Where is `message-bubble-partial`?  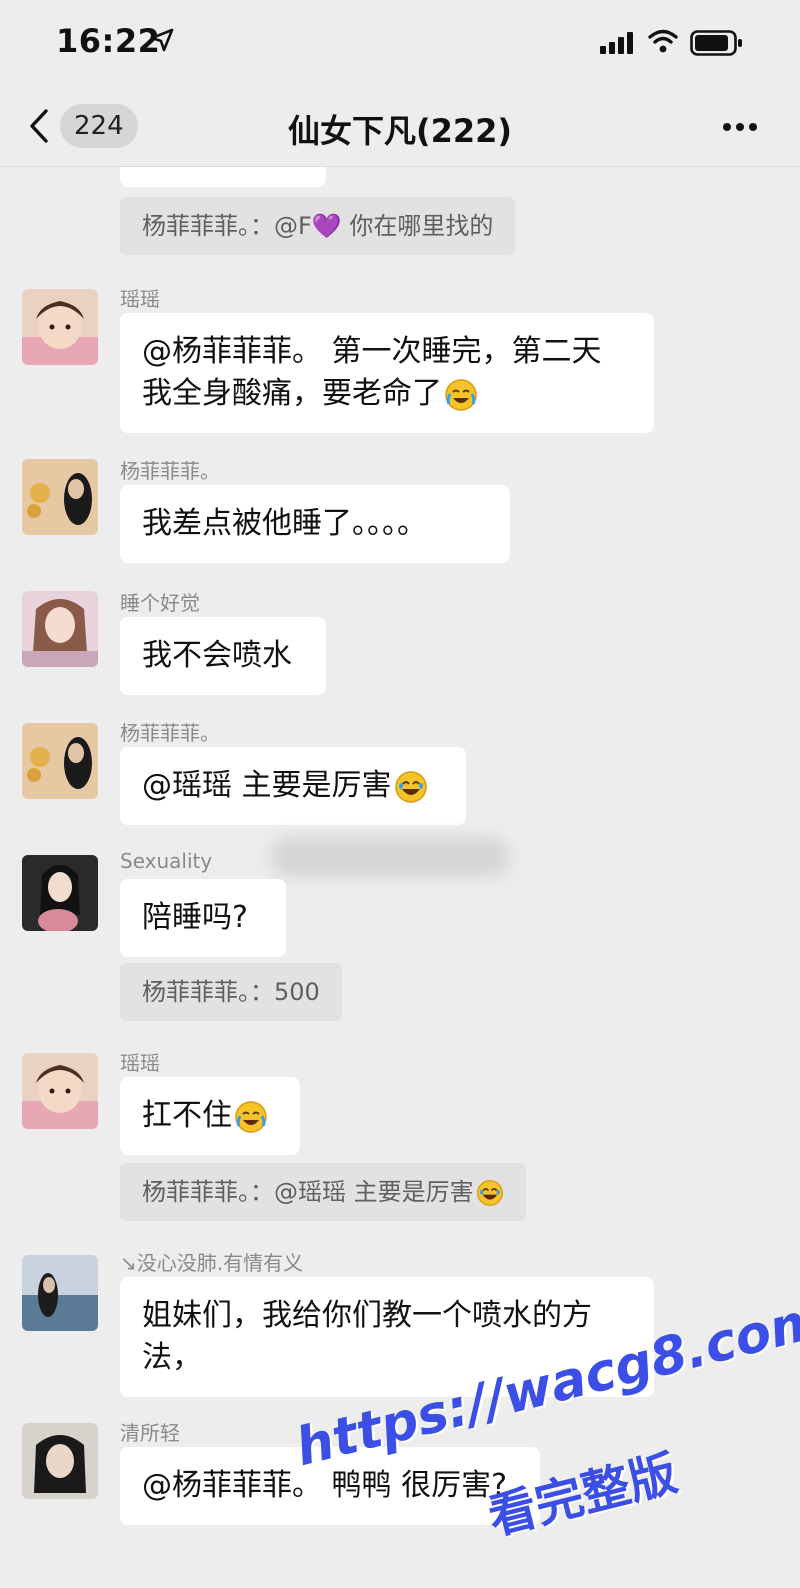
message-bubble-partial is located at coordinates (223, 177).